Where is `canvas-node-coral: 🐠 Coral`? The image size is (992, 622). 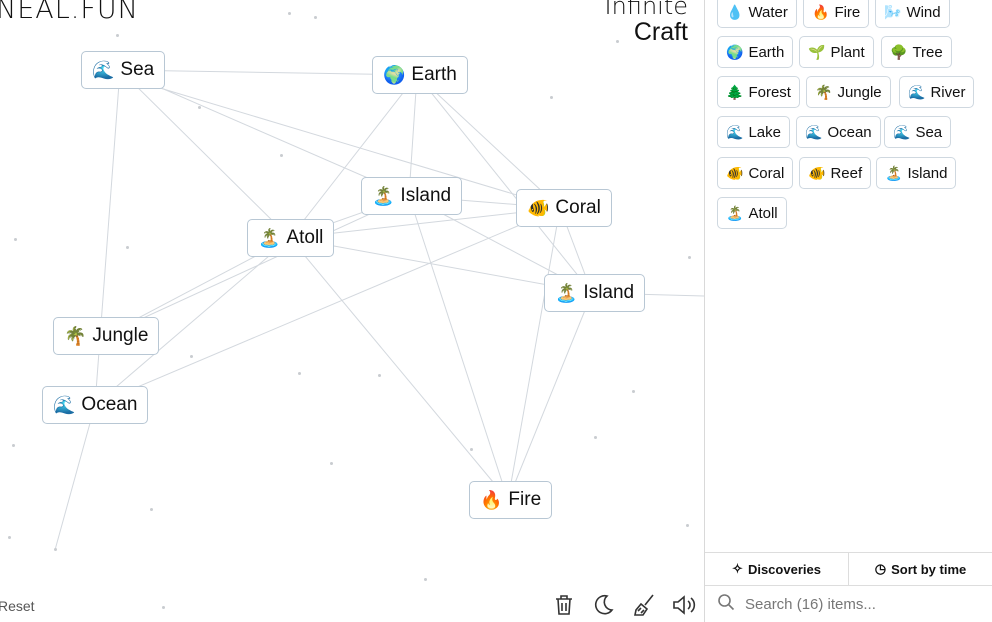
canvas-node-coral: 🐠 Coral is located at coordinates (564, 208).